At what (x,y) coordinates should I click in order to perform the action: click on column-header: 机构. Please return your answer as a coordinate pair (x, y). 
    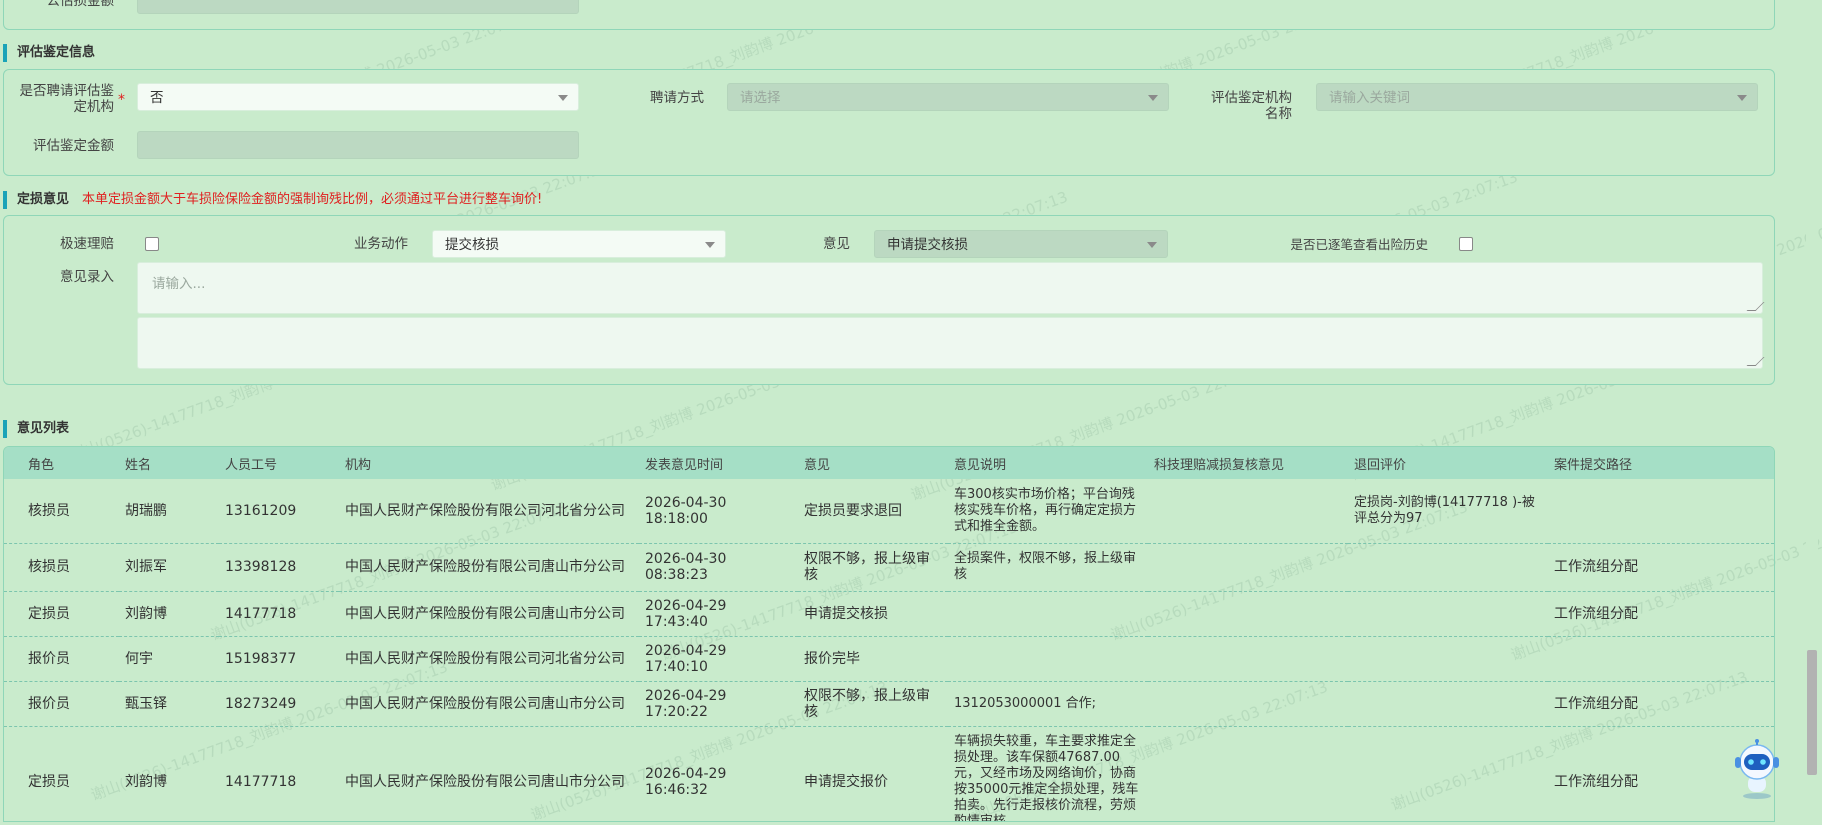
    Looking at the image, I should click on (489, 463).